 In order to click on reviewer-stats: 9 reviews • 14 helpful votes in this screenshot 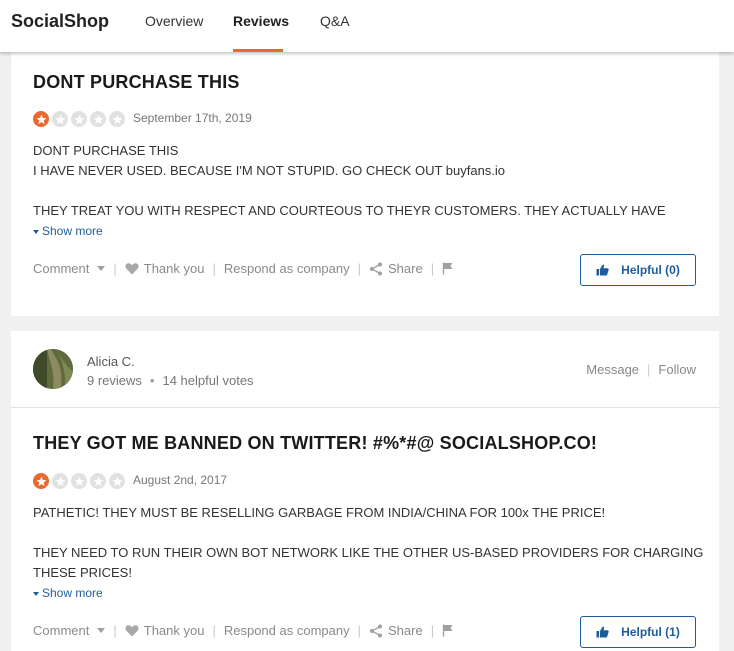, I will do `click(170, 380)`.